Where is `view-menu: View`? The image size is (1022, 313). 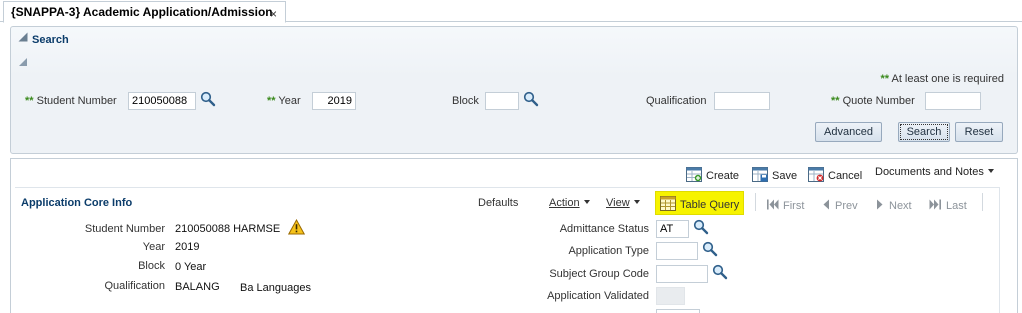
view-menu: View is located at coordinates (623, 203).